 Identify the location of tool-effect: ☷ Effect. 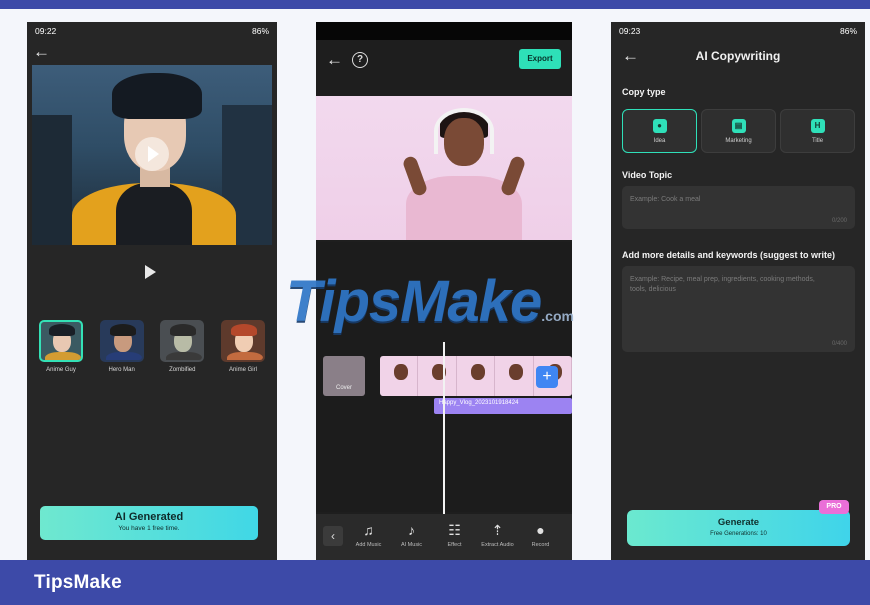
(454, 531).